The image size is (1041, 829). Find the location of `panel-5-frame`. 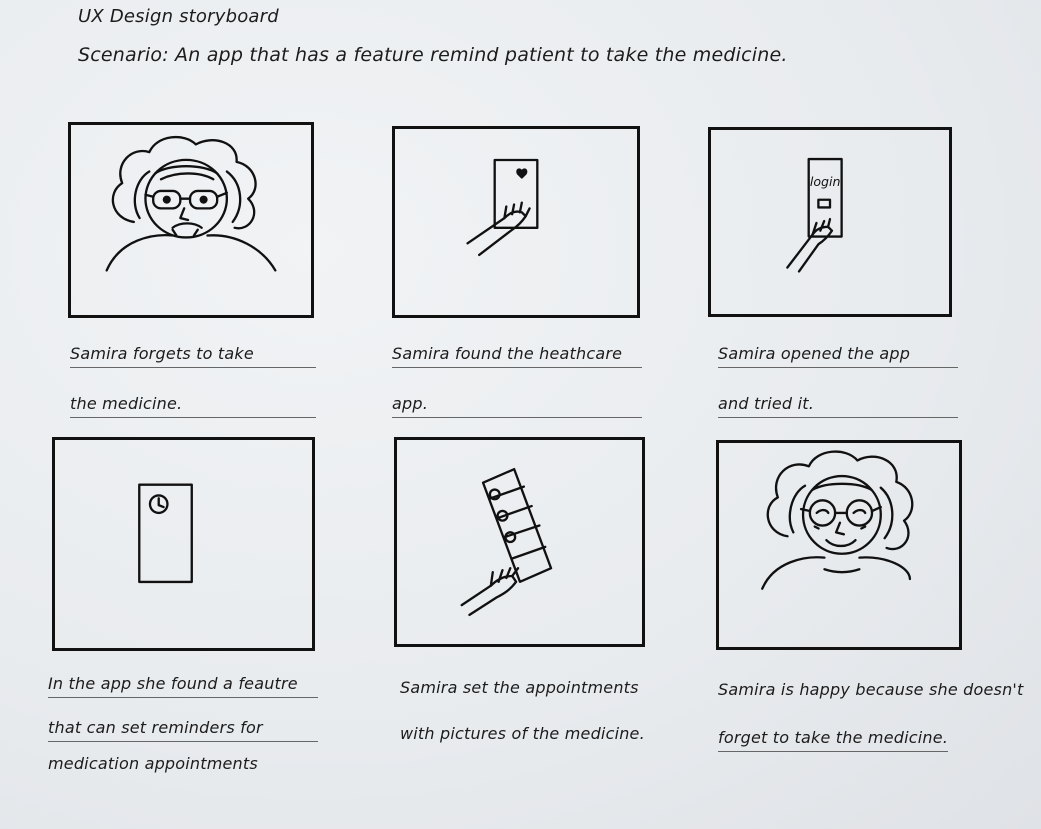

panel-5-frame is located at coordinates (519, 542).